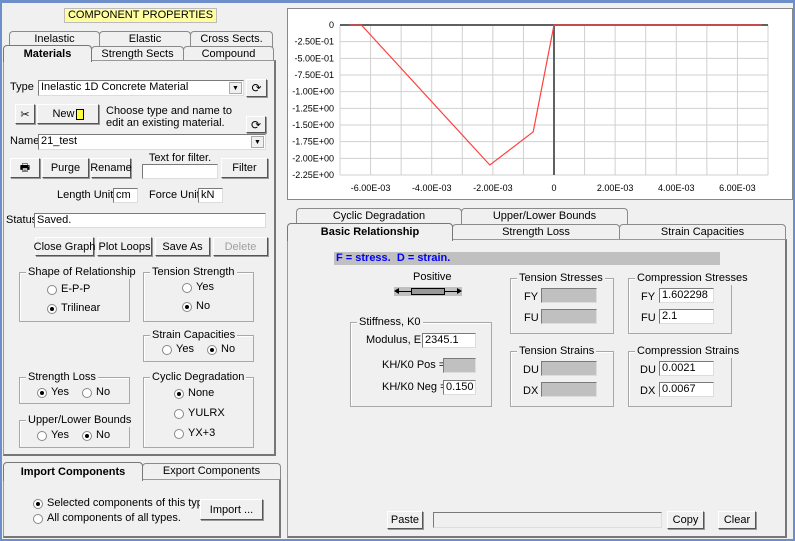  What do you see at coordinates (313, 142) in the screenshot?
I see `y-tick-label: -1.75E+00` at bounding box center [313, 142].